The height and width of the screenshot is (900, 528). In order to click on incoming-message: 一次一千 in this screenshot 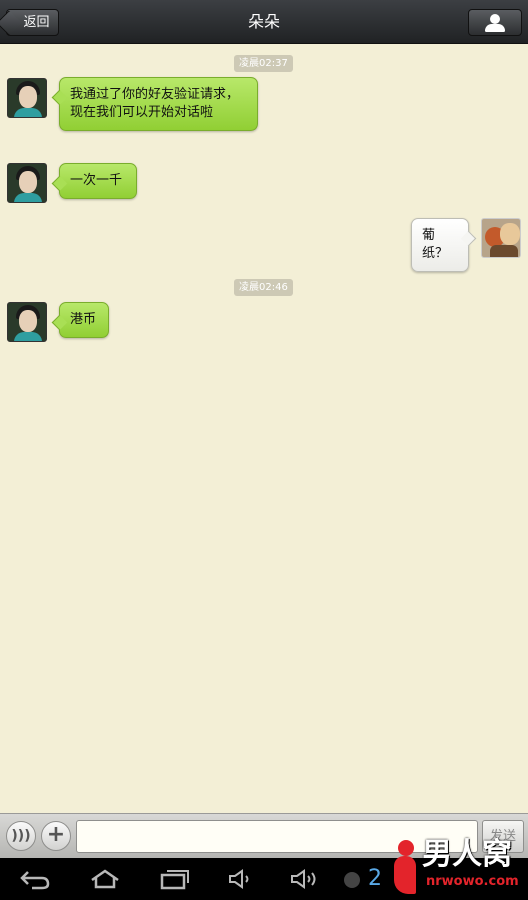, I will do `click(98, 181)`.